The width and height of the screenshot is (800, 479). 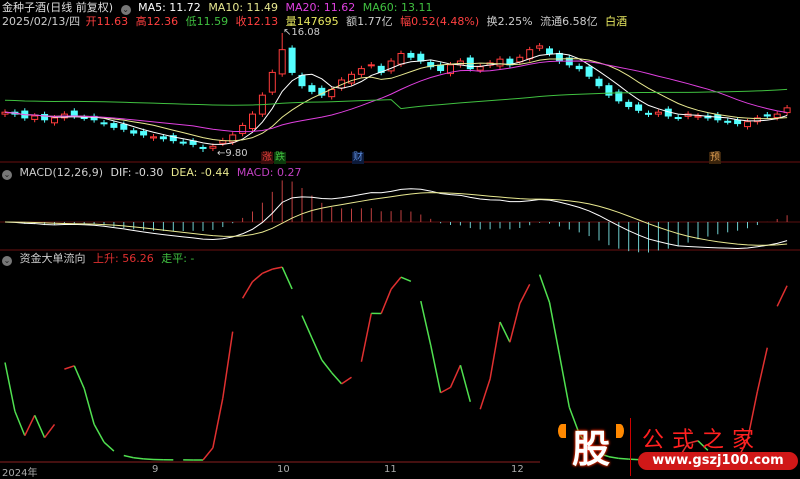 I want to click on x-axis-label: 11, so click(x=390, y=469).